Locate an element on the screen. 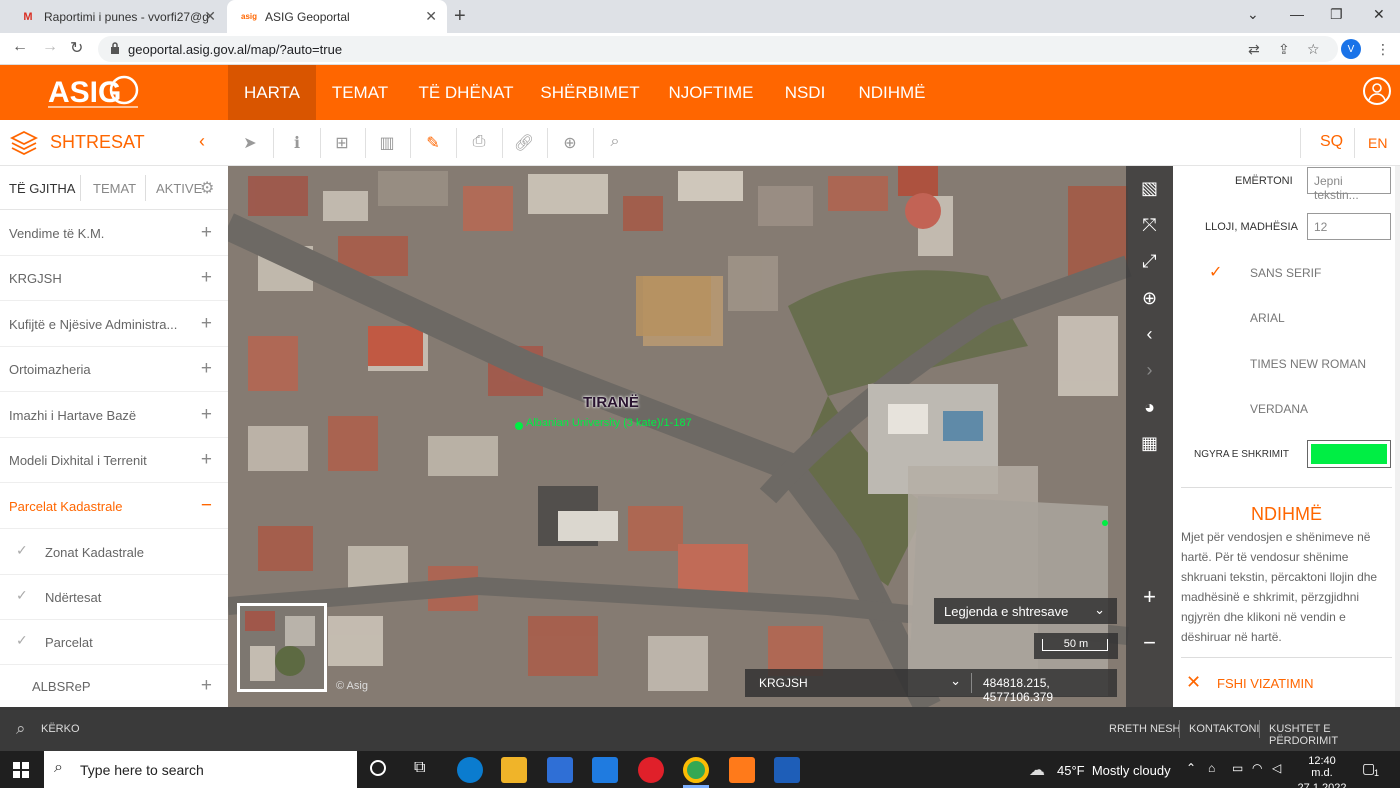  weather-text: 45°F Mostly cloudy is located at coordinates (1114, 770).